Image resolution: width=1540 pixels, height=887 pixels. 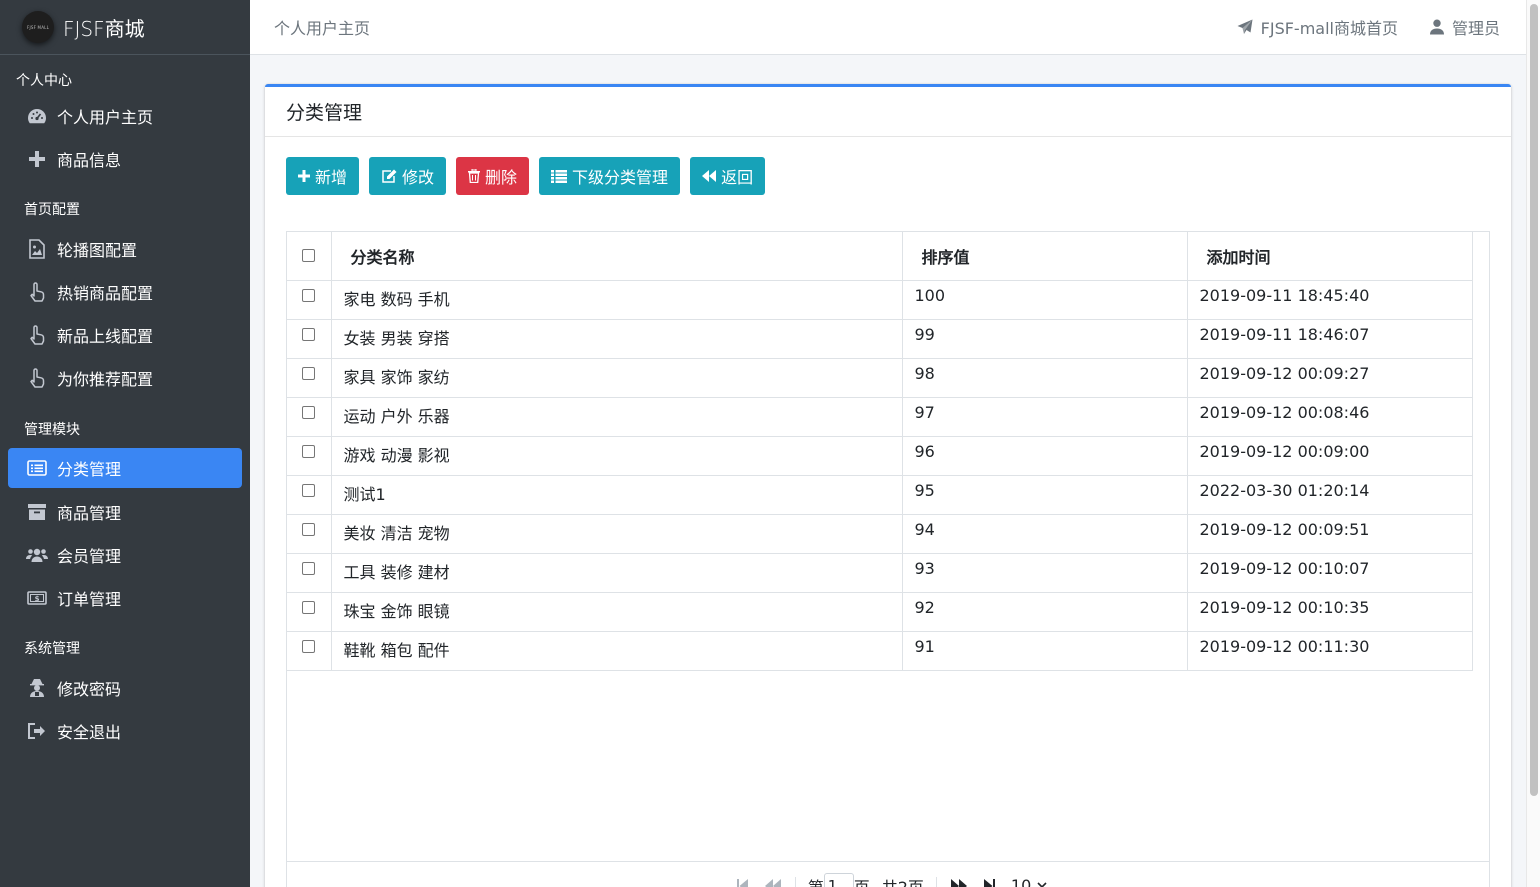 What do you see at coordinates (1436, 27) in the screenshot?
I see `user-icon` at bounding box center [1436, 27].